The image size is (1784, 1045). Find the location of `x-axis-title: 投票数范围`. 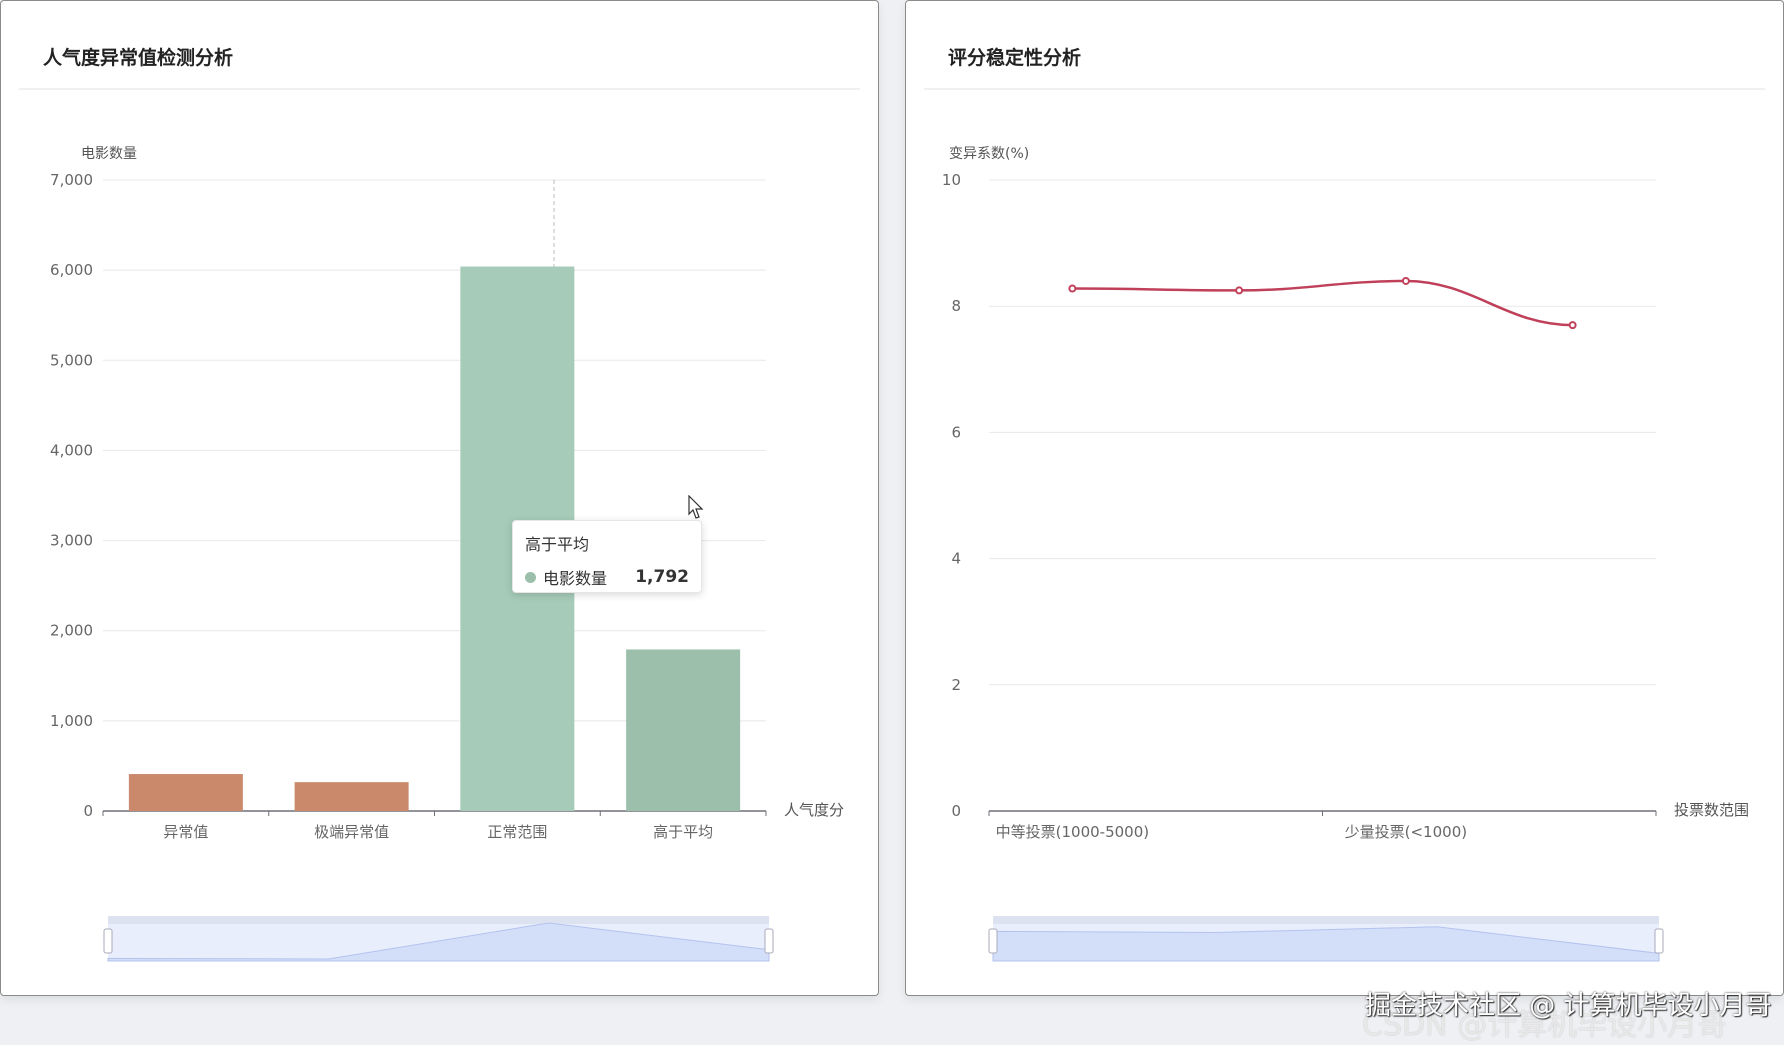

x-axis-title: 投票数范围 is located at coordinates (1711, 810).